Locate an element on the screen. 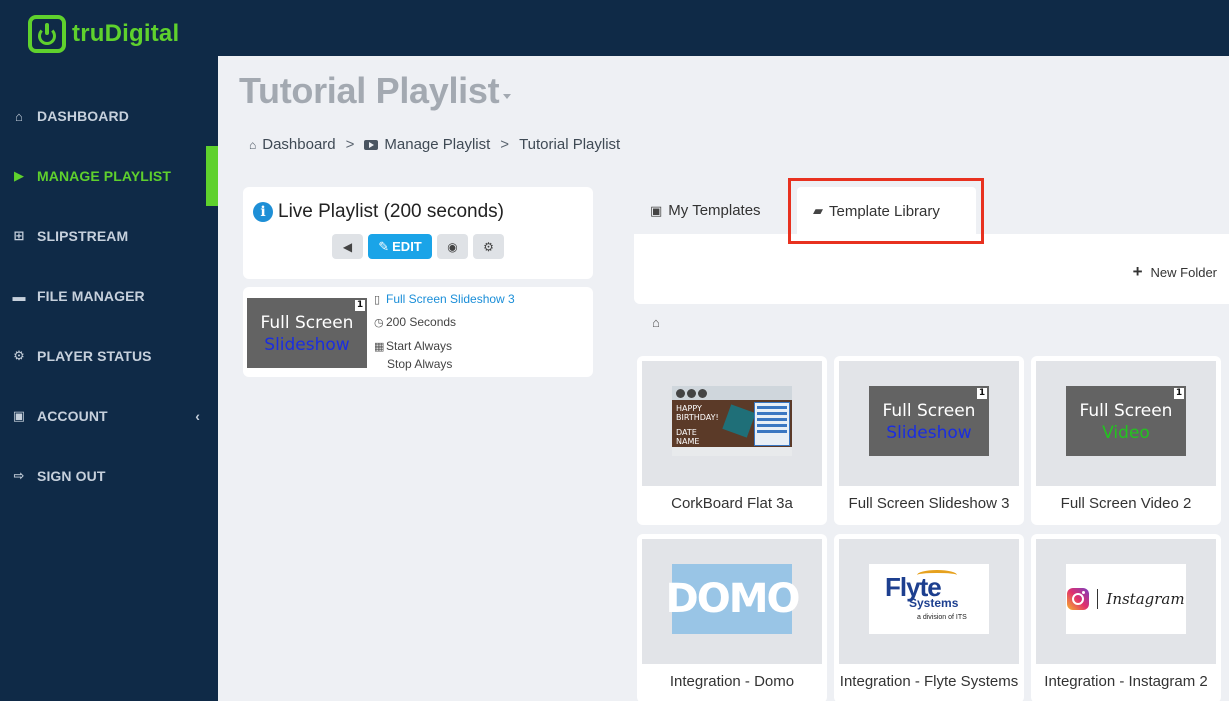 This screenshot has height=701, width=1229. briefcase-icon: ▣ is located at coordinates (656, 210).